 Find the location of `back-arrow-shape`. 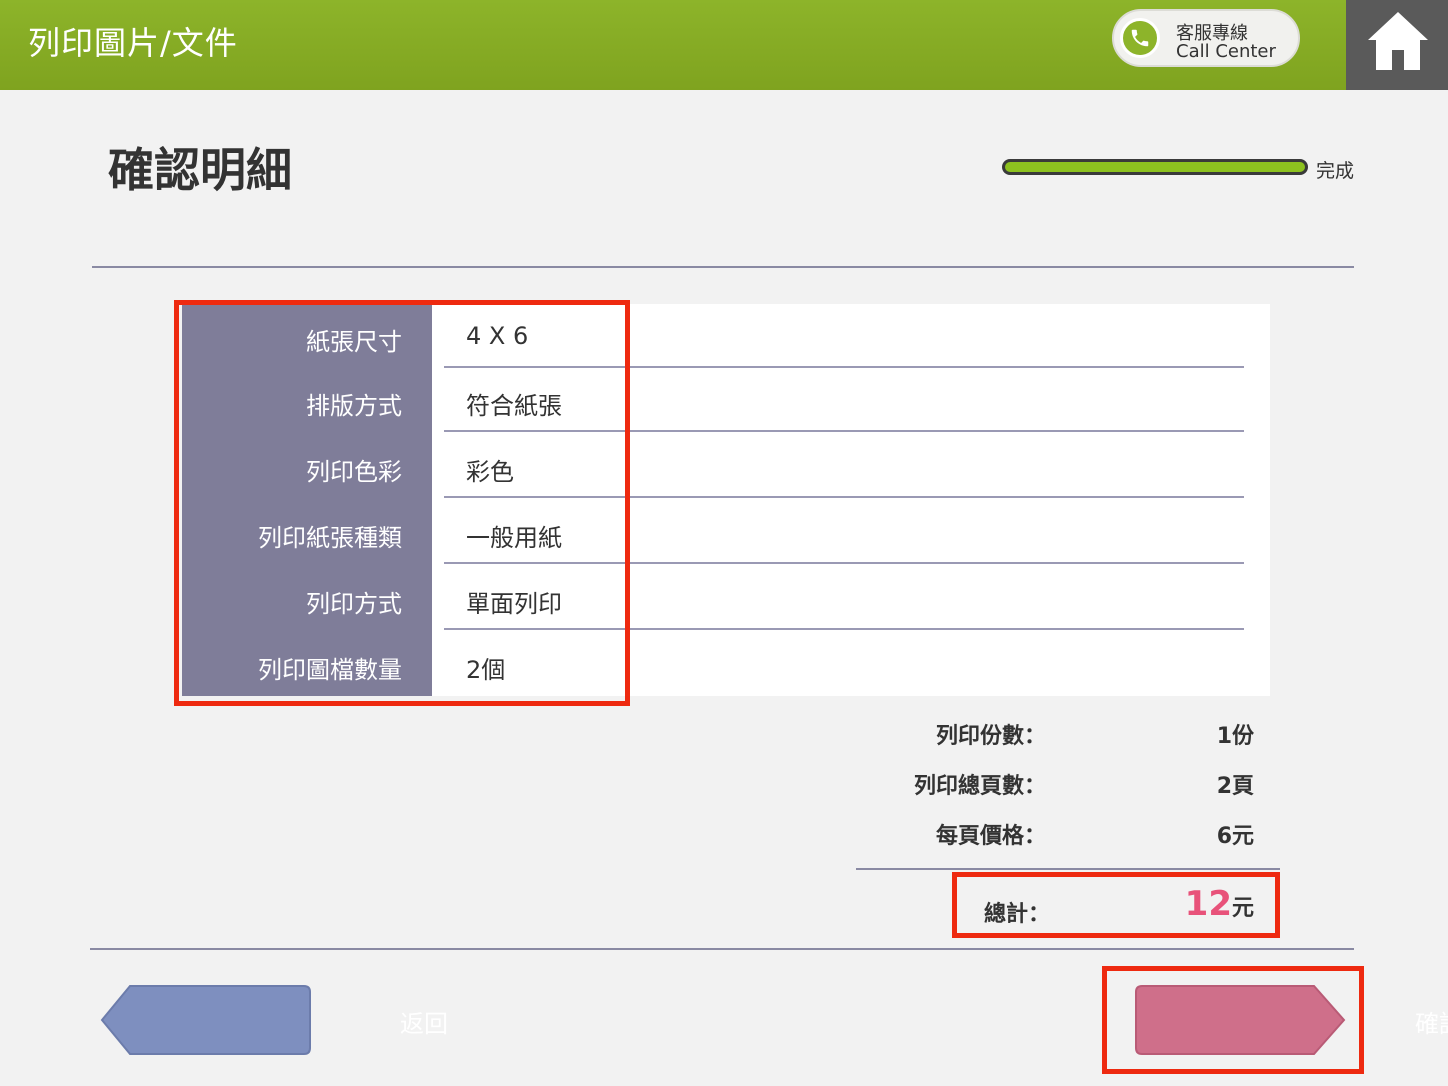

back-arrow-shape is located at coordinates (205, 1020).